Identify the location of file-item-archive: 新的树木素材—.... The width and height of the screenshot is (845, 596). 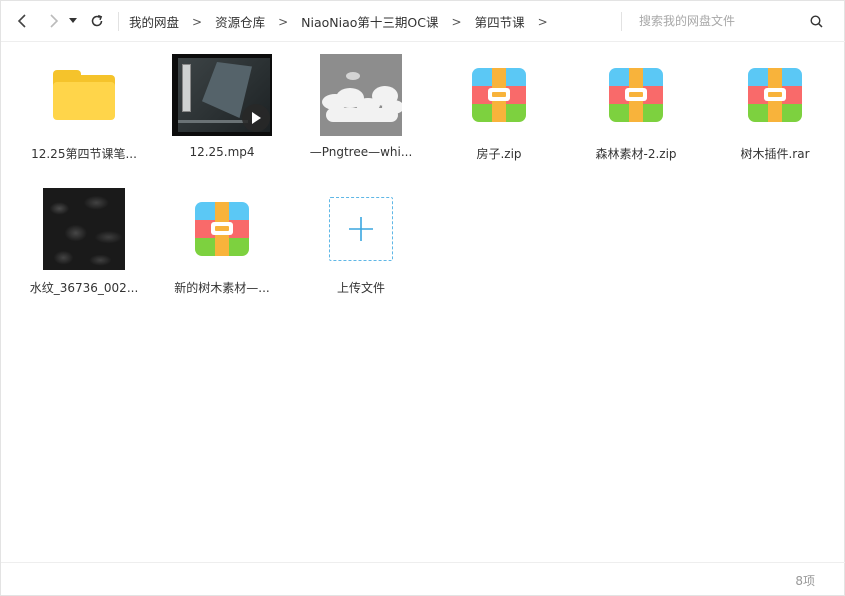
(222, 244).